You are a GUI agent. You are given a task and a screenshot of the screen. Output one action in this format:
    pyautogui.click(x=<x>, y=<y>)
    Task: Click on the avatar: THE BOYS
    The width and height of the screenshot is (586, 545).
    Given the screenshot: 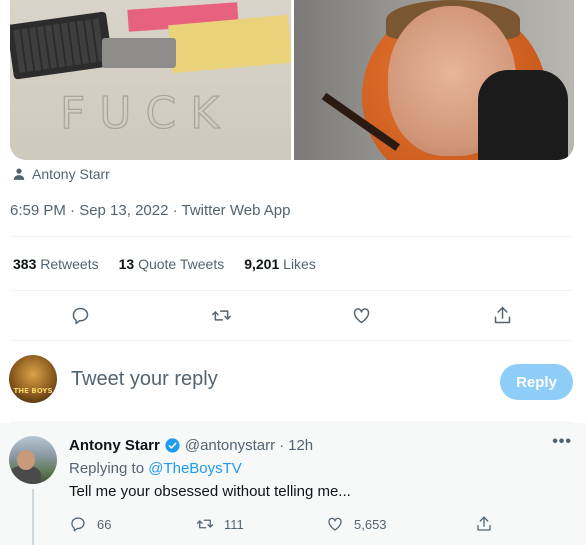 What is the action you would take?
    pyautogui.click(x=33, y=379)
    